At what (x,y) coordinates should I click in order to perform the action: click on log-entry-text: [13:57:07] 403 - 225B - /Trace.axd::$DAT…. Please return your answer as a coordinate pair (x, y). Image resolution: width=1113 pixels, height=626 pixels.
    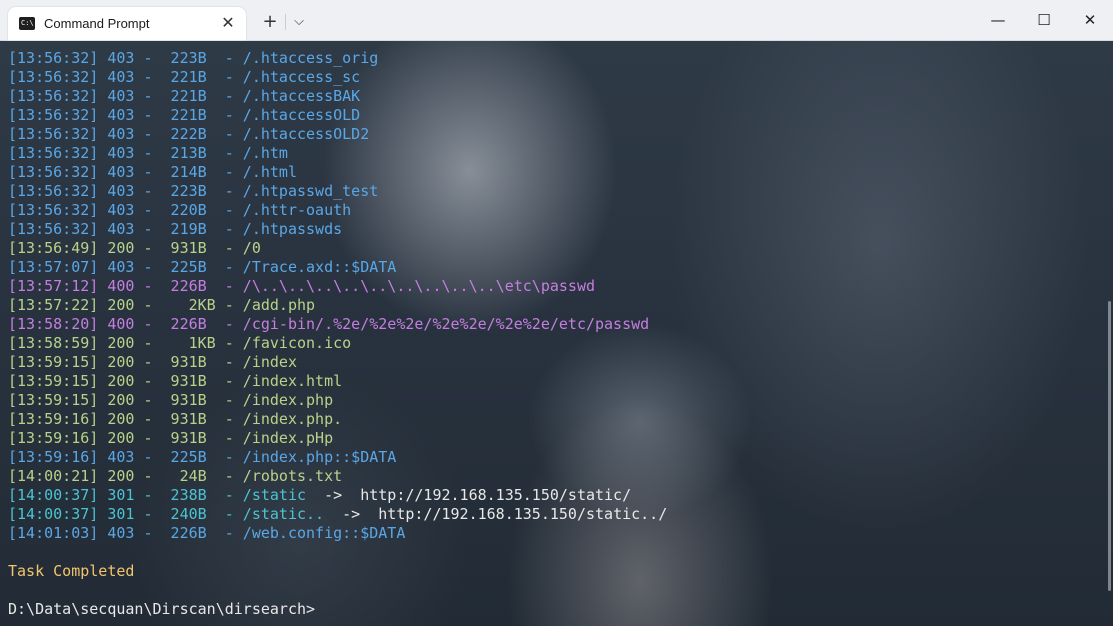
    Looking at the image, I should click on (202, 267).